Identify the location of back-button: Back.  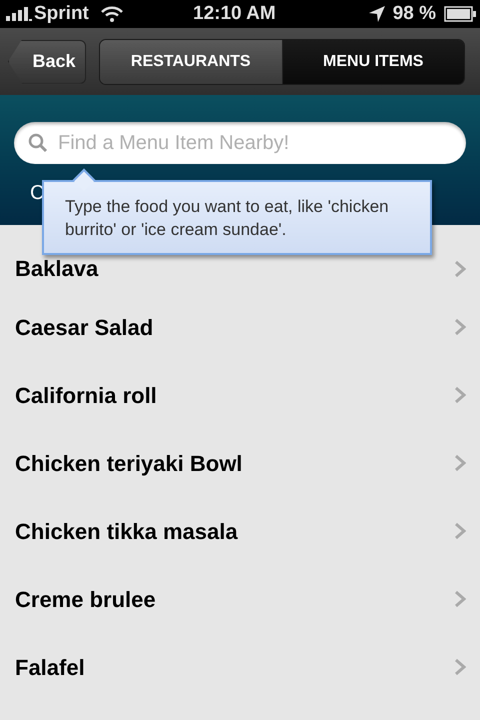
(47, 62).